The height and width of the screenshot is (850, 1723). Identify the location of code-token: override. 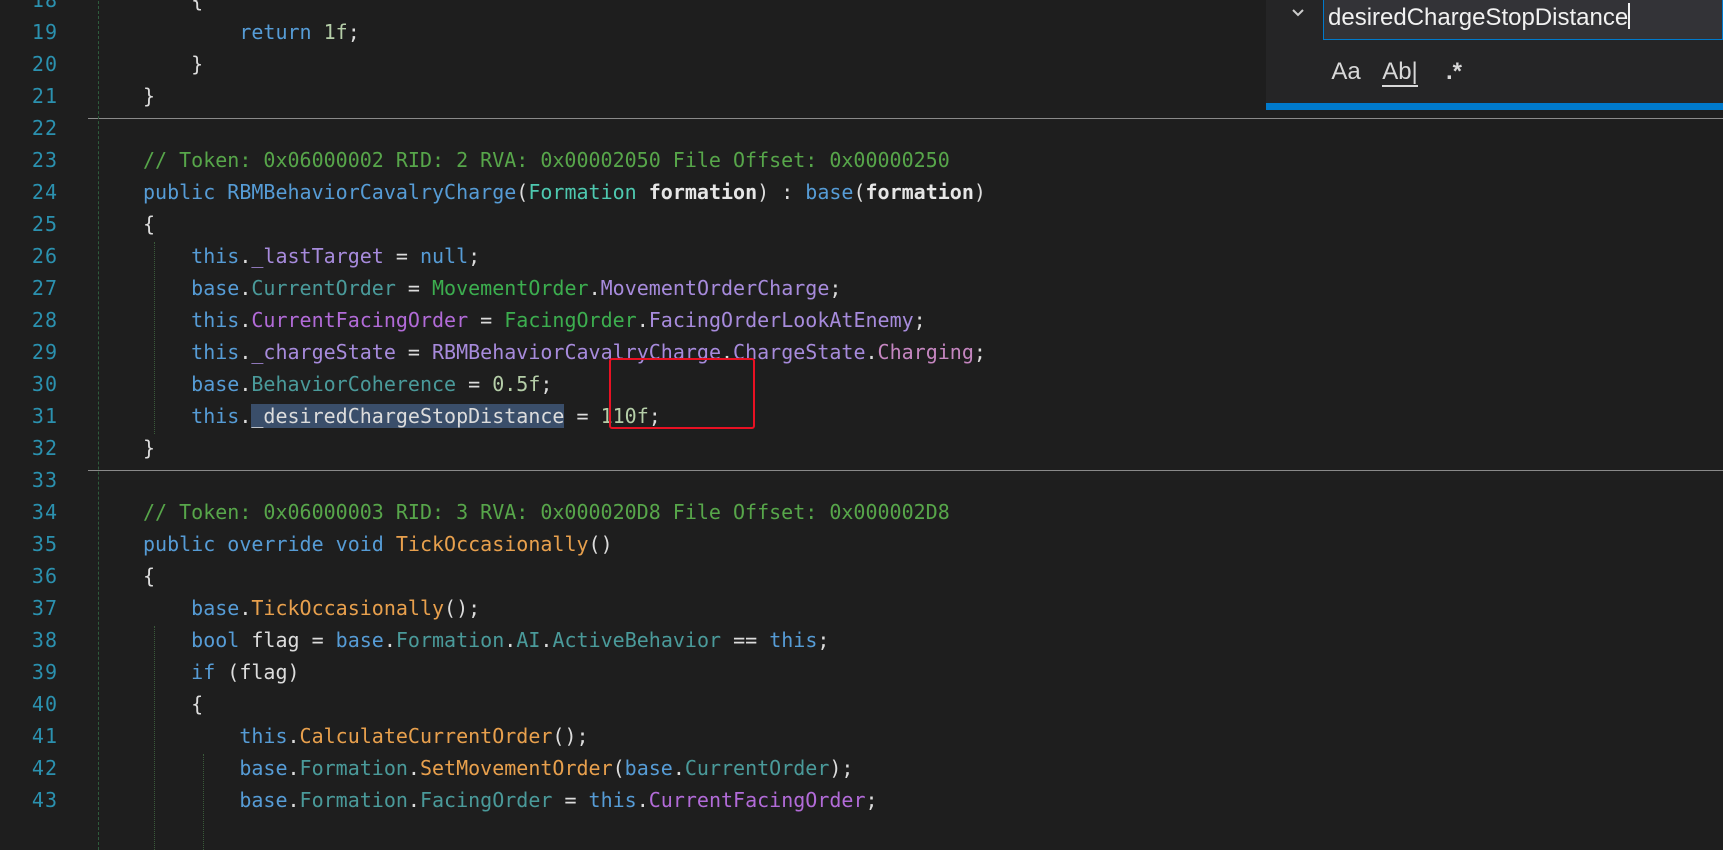
(275, 544).